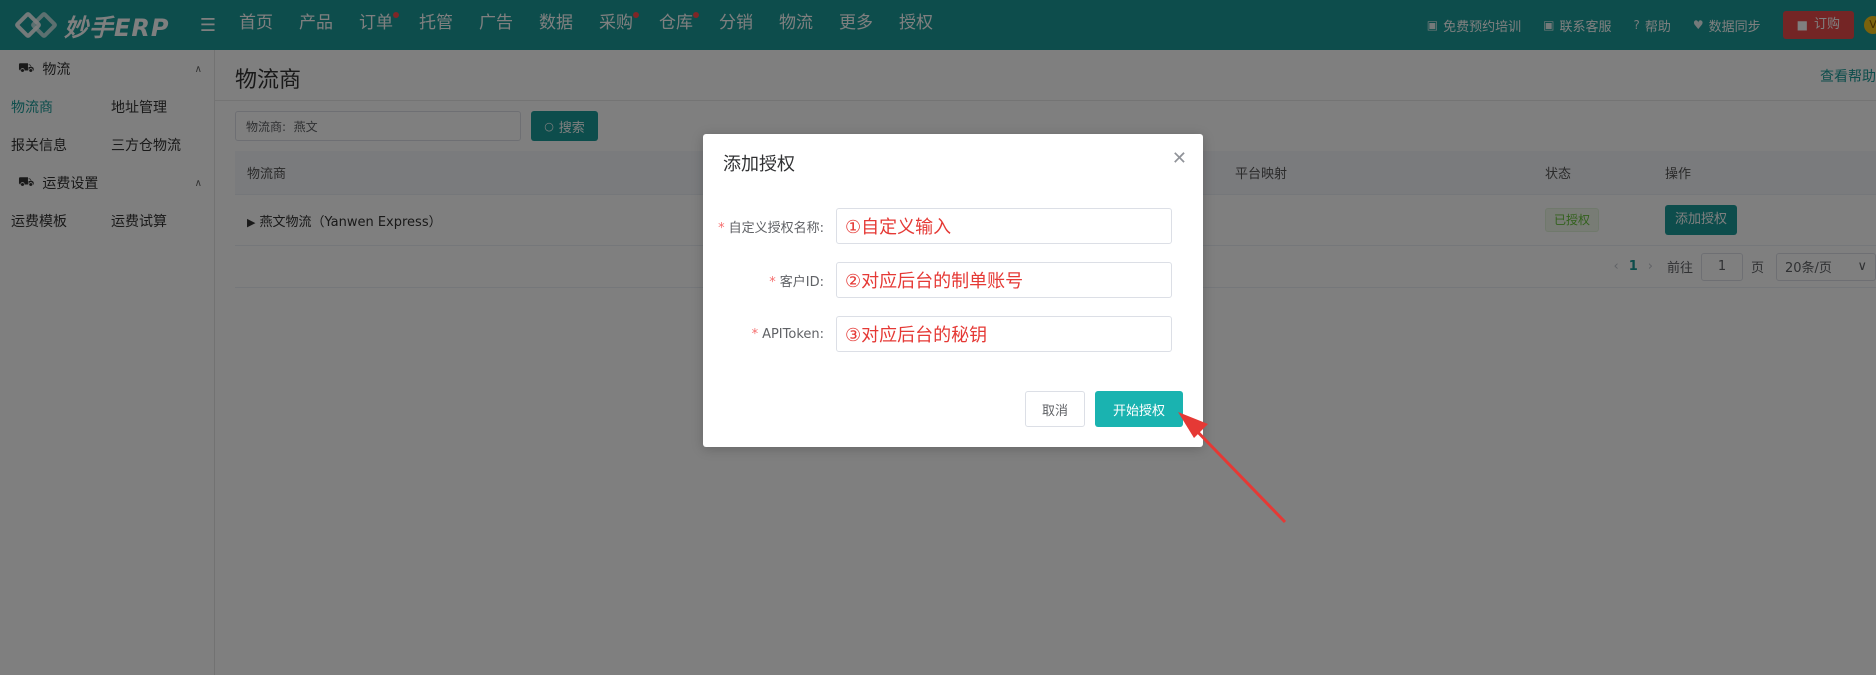  What do you see at coordinates (759, 164) in the screenshot?
I see `dialog-title: 添加授权` at bounding box center [759, 164].